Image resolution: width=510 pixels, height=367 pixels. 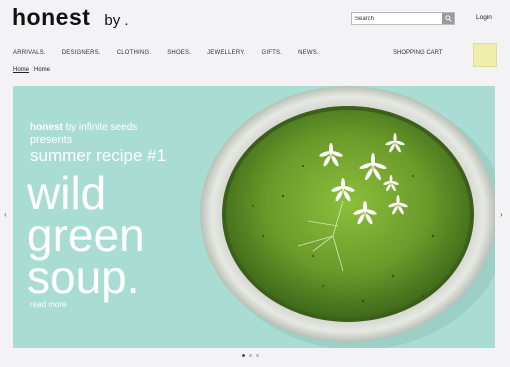 What do you see at coordinates (51, 17) in the screenshot?
I see `logo-text: honest` at bounding box center [51, 17].